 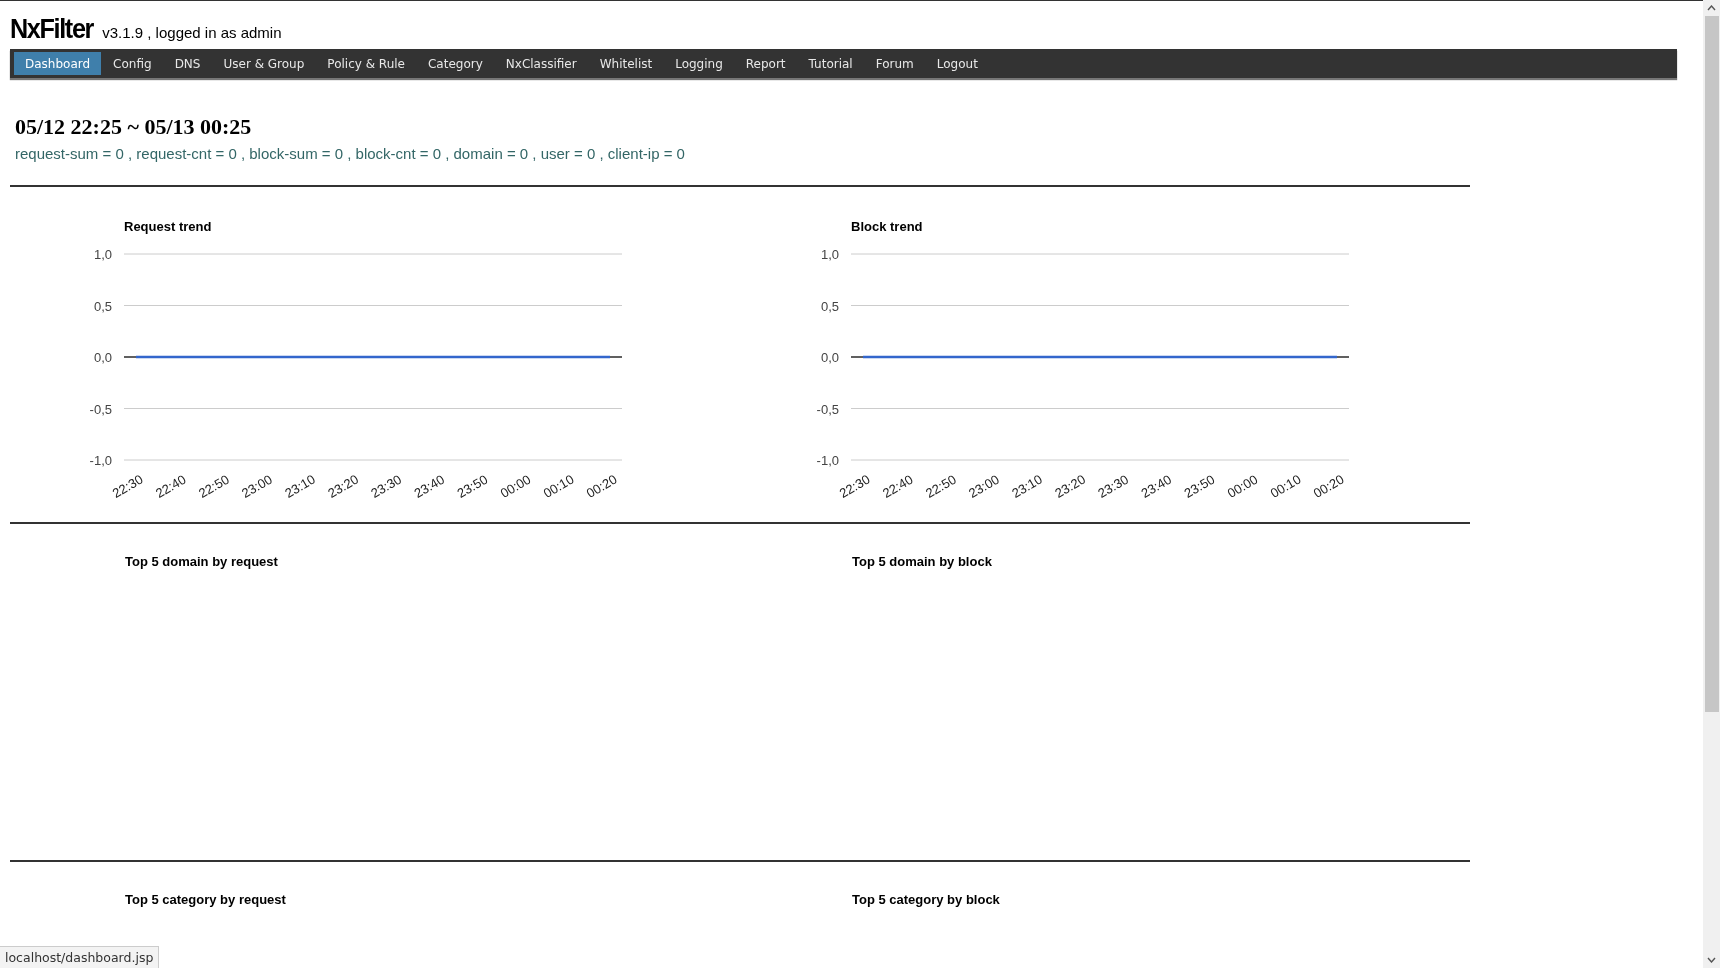 What do you see at coordinates (201, 561) in the screenshot?
I see `panel-title: Top 5 domain by request` at bounding box center [201, 561].